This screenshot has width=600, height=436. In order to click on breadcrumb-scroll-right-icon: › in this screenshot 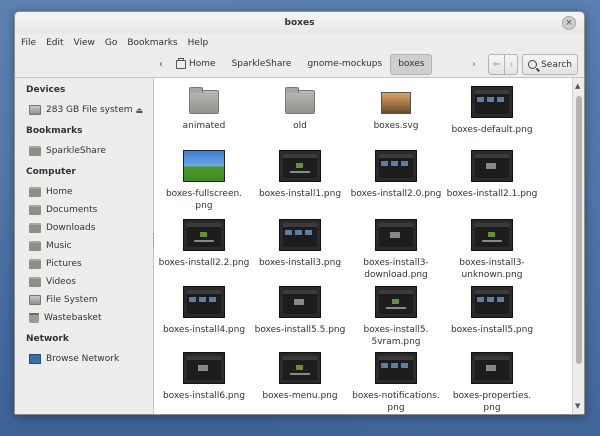, I will do `click(474, 64)`.